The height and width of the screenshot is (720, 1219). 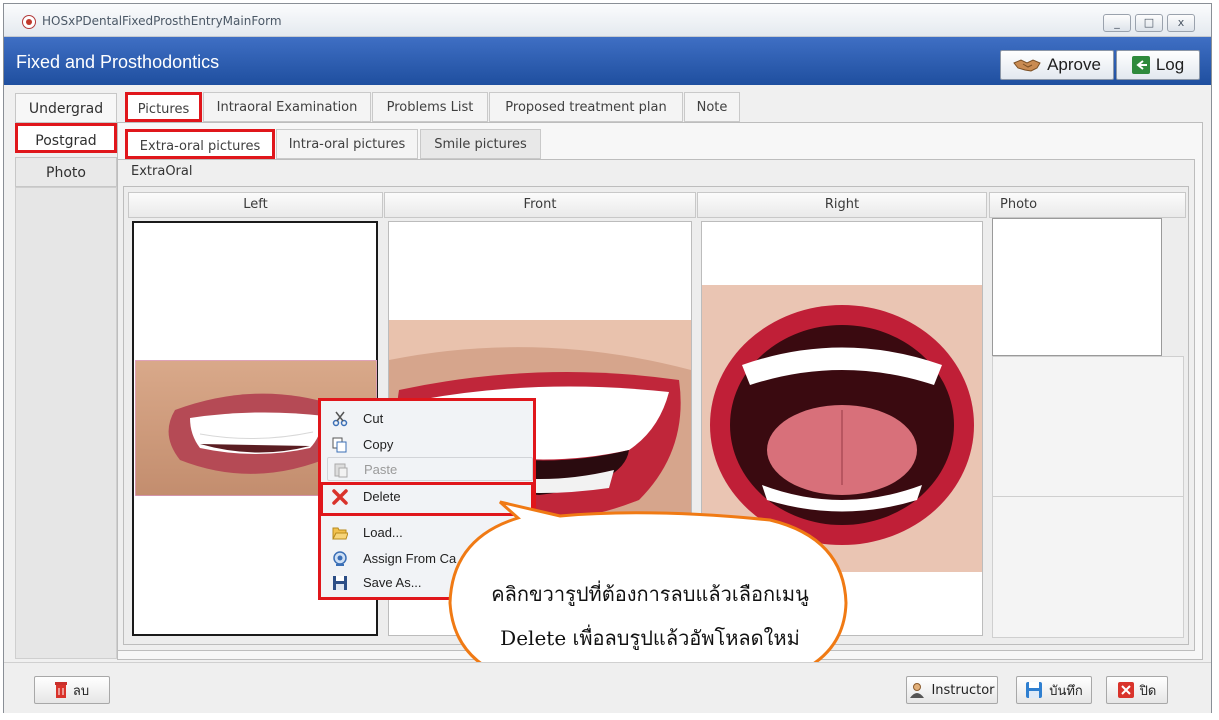 I want to click on menu-item-copy: Copy, so click(x=430, y=445).